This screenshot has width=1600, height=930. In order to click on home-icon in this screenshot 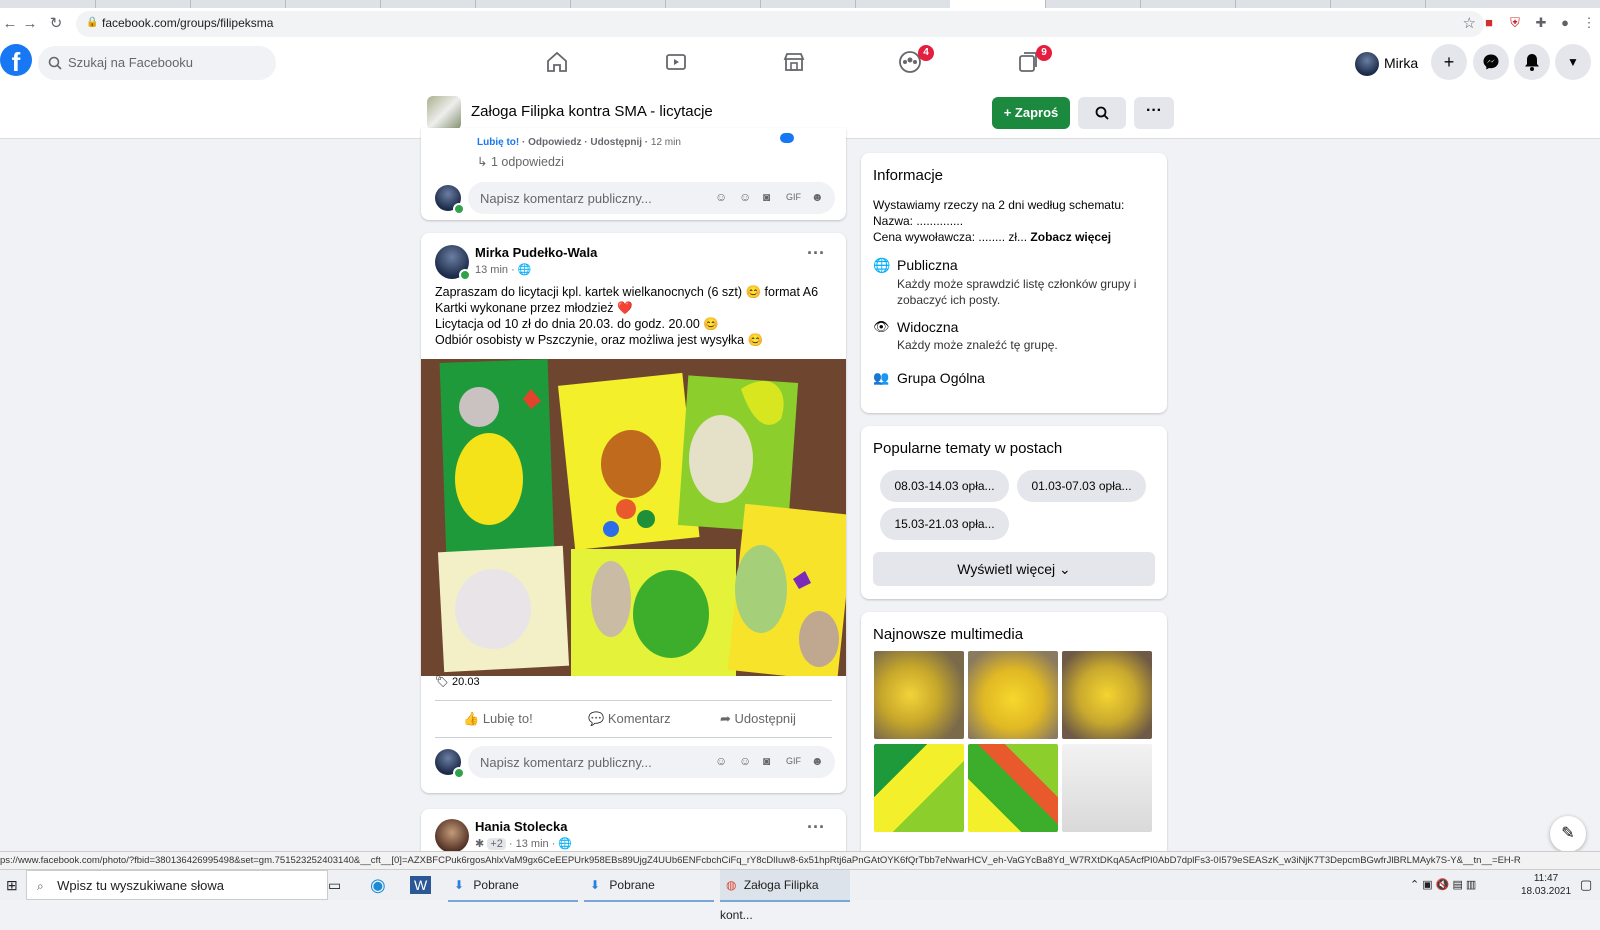, I will do `click(559, 64)`.